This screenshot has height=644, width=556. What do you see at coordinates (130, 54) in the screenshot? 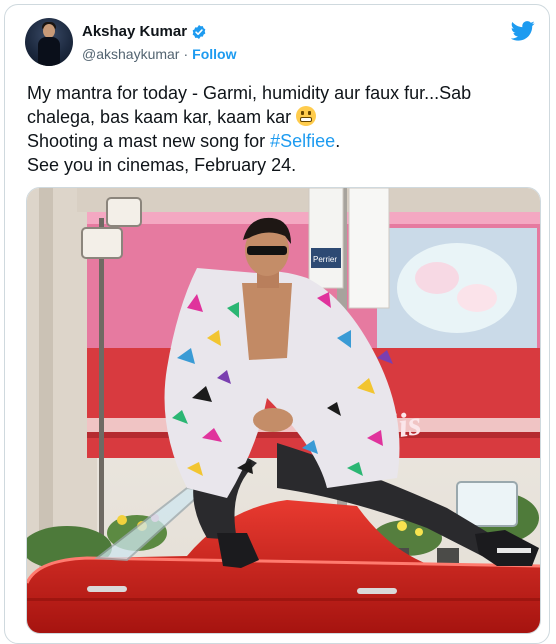
I see `author-handle: @akshaykumar` at bounding box center [130, 54].